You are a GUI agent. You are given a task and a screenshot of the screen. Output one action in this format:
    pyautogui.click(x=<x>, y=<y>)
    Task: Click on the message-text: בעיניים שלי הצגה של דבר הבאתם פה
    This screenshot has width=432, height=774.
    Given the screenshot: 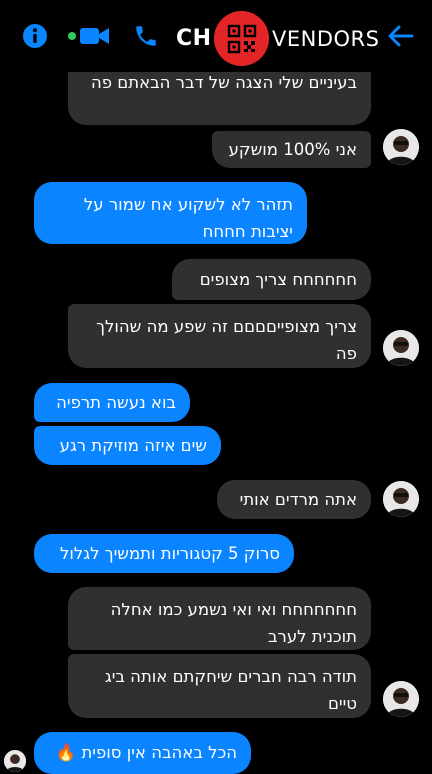 What is the action you would take?
    pyautogui.click(x=223, y=82)
    